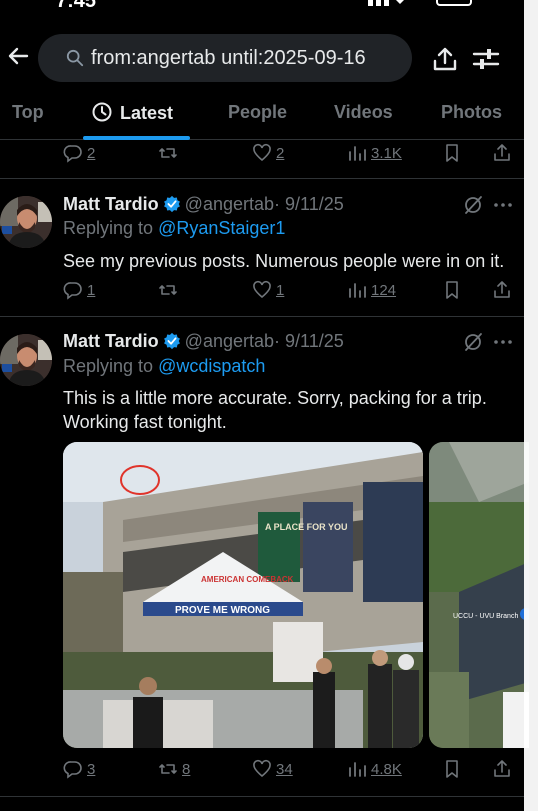  Describe the element at coordinates (262, 796) in the screenshot. I see `divider` at that location.